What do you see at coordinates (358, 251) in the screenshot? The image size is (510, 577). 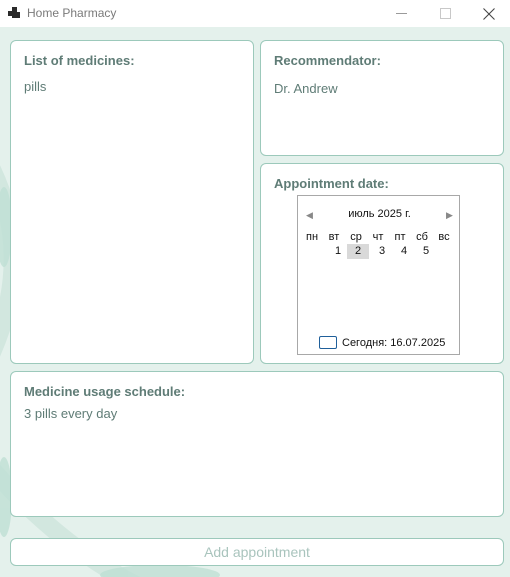 I see `calendar-day-selected: 2` at bounding box center [358, 251].